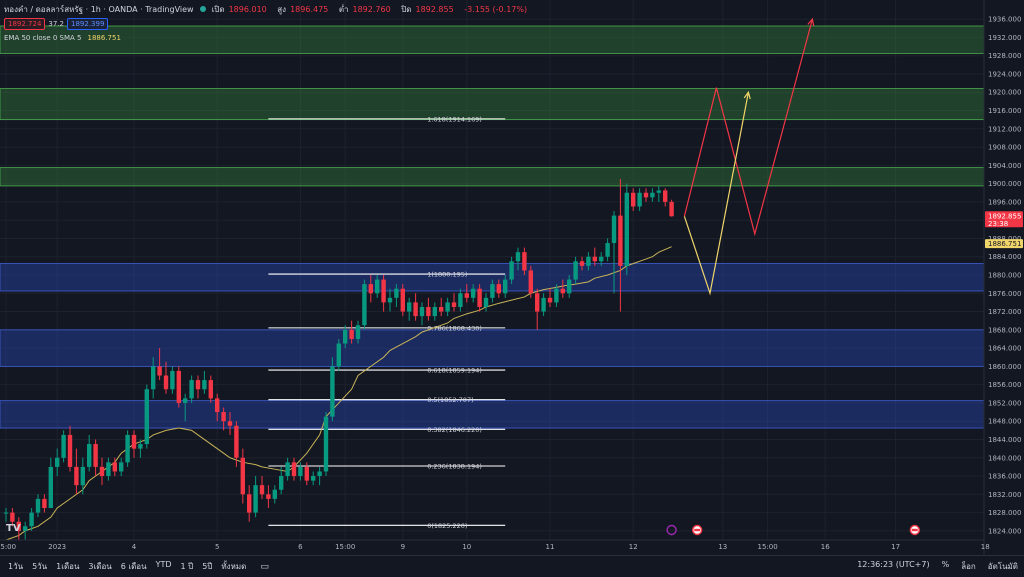  Describe the element at coordinates (187, 566) in the screenshot. I see `timeframe-6: 1 ปี` at that location.